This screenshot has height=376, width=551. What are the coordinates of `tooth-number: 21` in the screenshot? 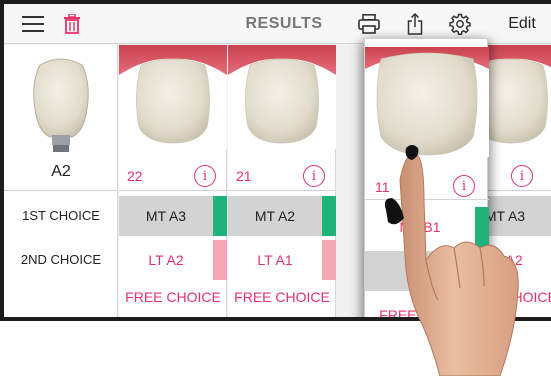 It's located at (244, 176).